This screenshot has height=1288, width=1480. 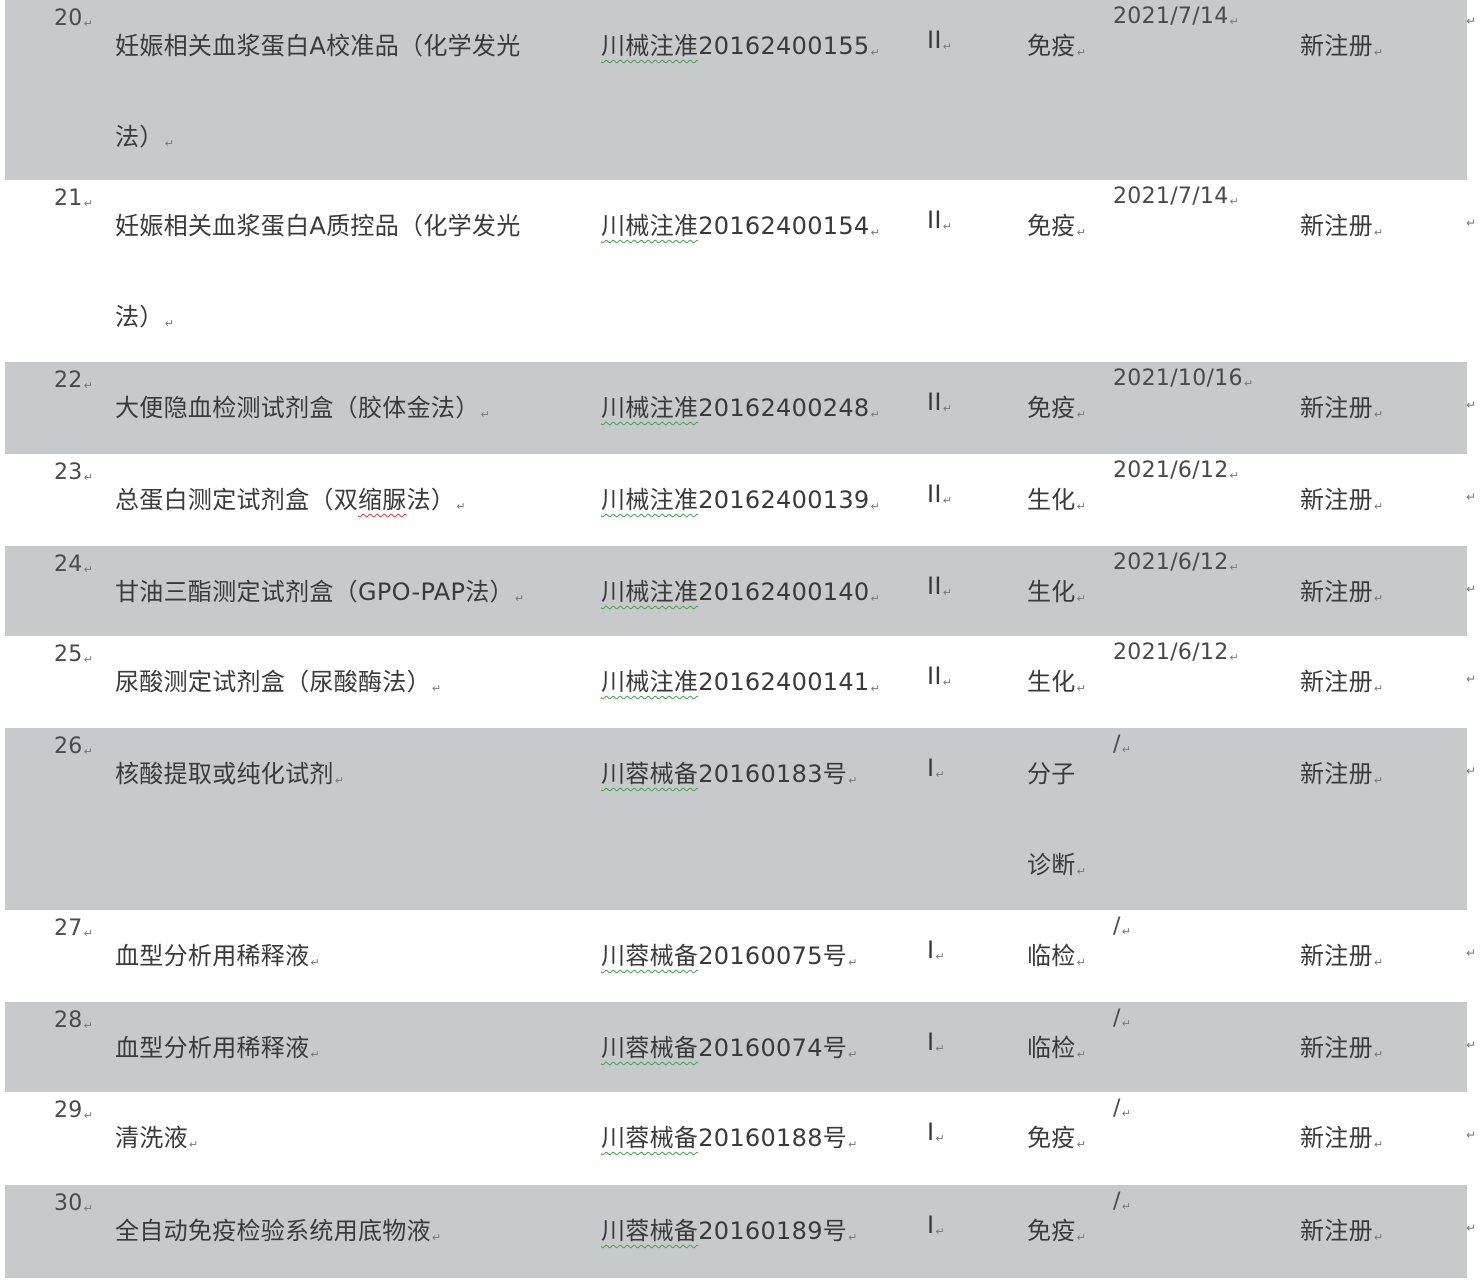 What do you see at coordinates (314, 592) in the screenshot?
I see `product-name-text: 甘油三酯测定试剂盒（GPO-PAP法）` at bounding box center [314, 592].